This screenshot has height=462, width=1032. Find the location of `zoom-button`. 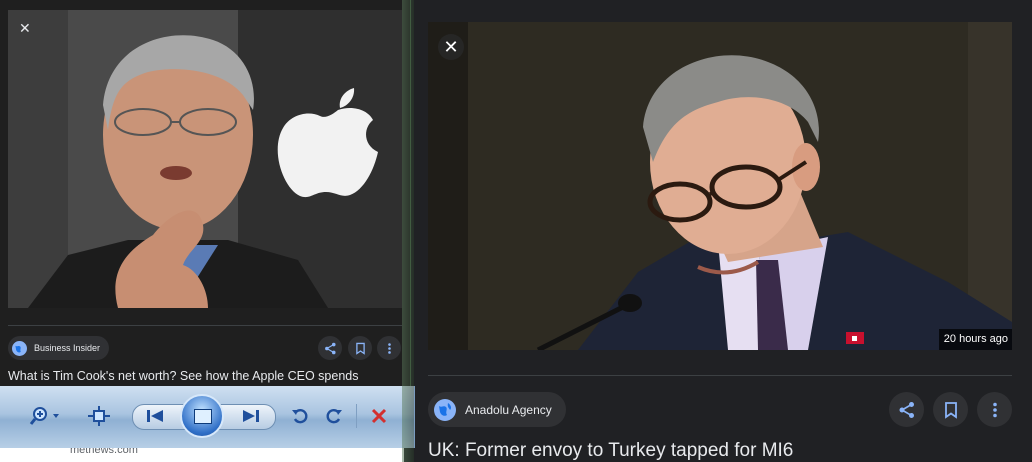

zoom-button is located at coordinates (46, 416).